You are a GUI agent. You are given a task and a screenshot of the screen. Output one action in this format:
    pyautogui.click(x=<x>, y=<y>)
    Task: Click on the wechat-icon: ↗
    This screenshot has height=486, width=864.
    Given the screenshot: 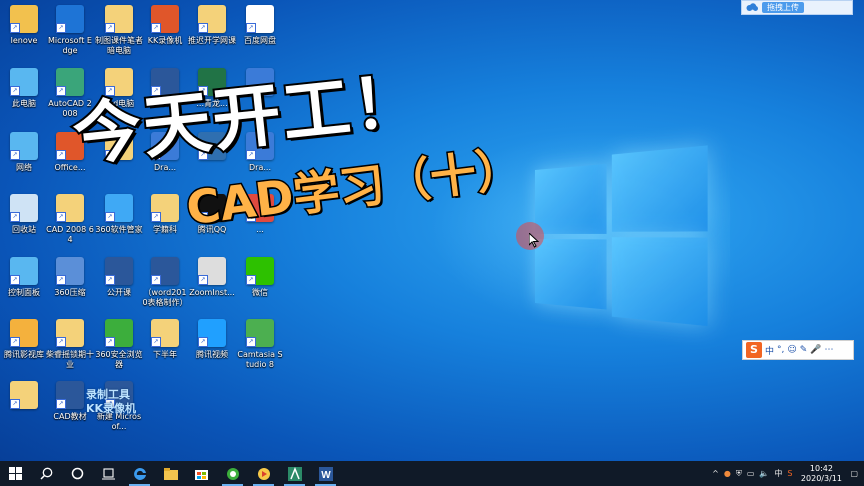 What is the action you would take?
    pyautogui.click(x=260, y=271)
    